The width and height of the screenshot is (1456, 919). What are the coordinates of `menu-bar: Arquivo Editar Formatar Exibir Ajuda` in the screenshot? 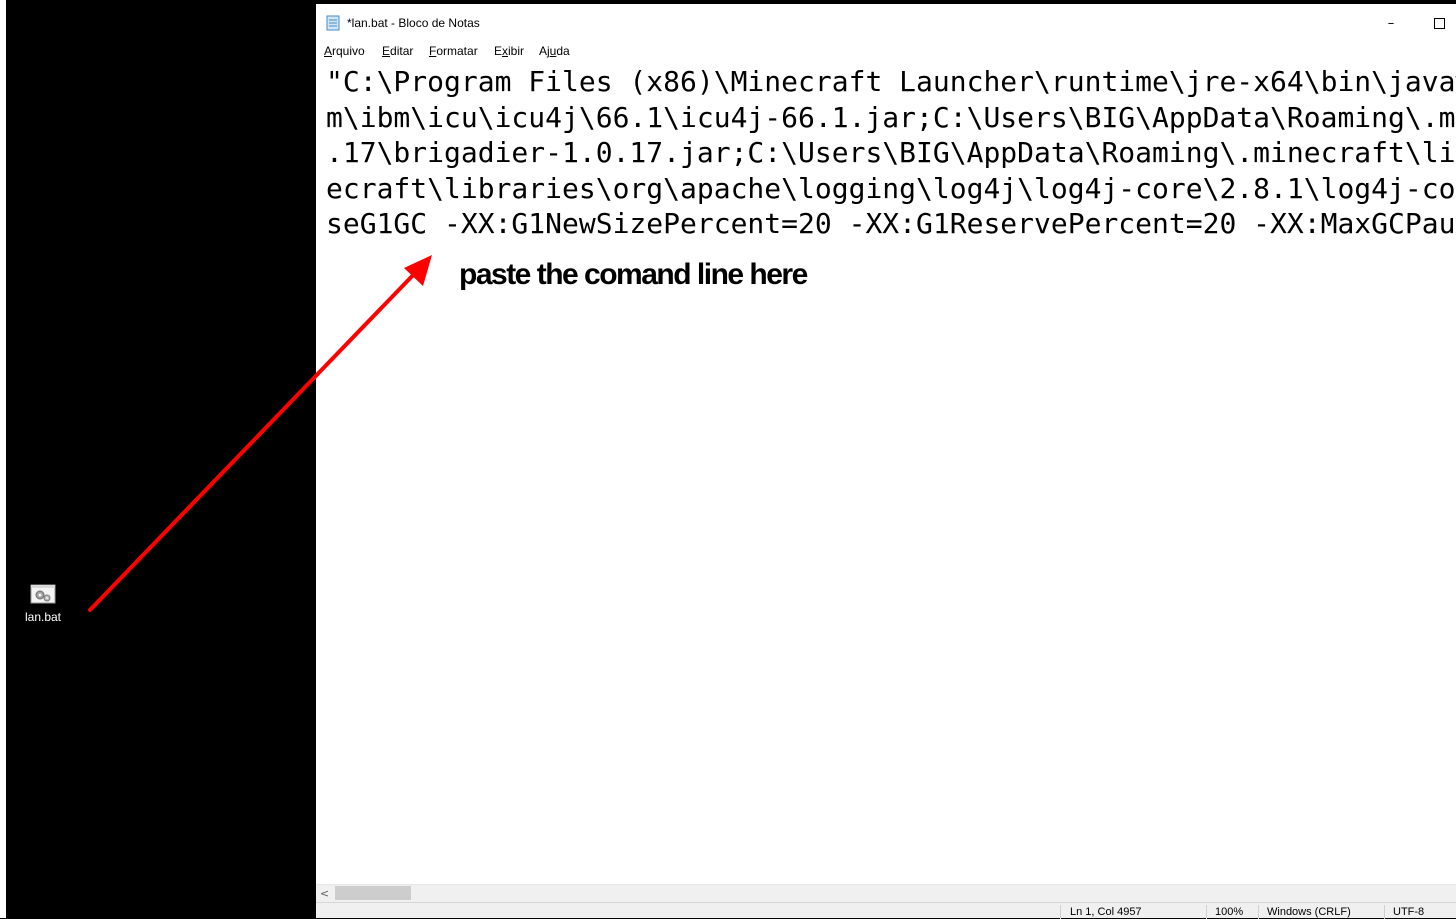 It's located at (886, 51).